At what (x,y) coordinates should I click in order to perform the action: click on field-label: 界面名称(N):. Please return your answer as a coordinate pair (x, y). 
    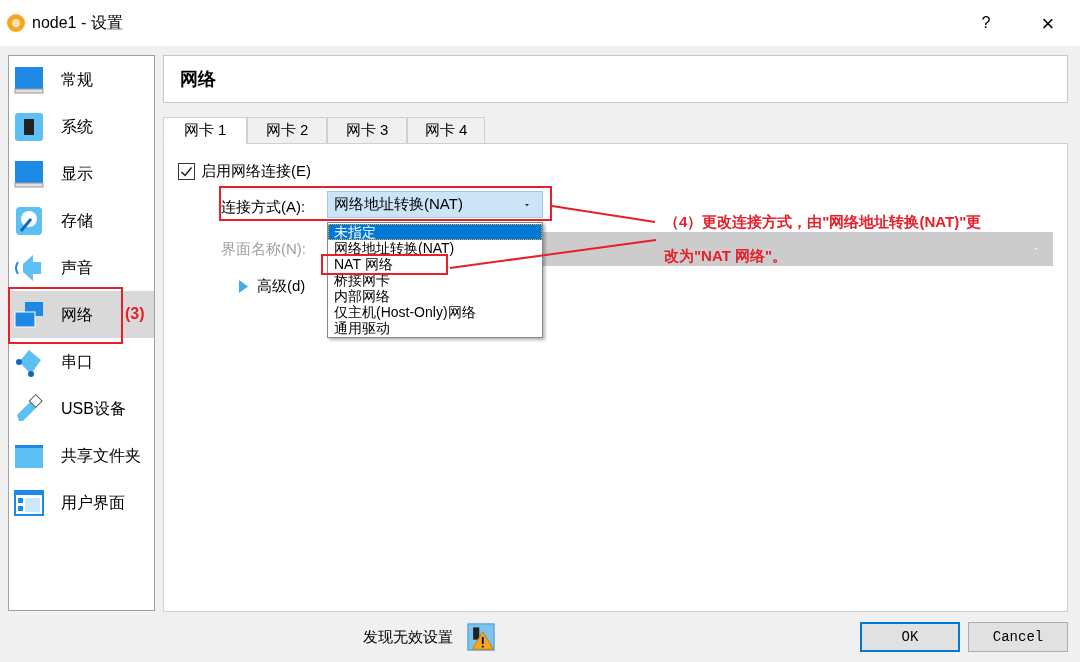
    Looking at the image, I should click on (263, 249).